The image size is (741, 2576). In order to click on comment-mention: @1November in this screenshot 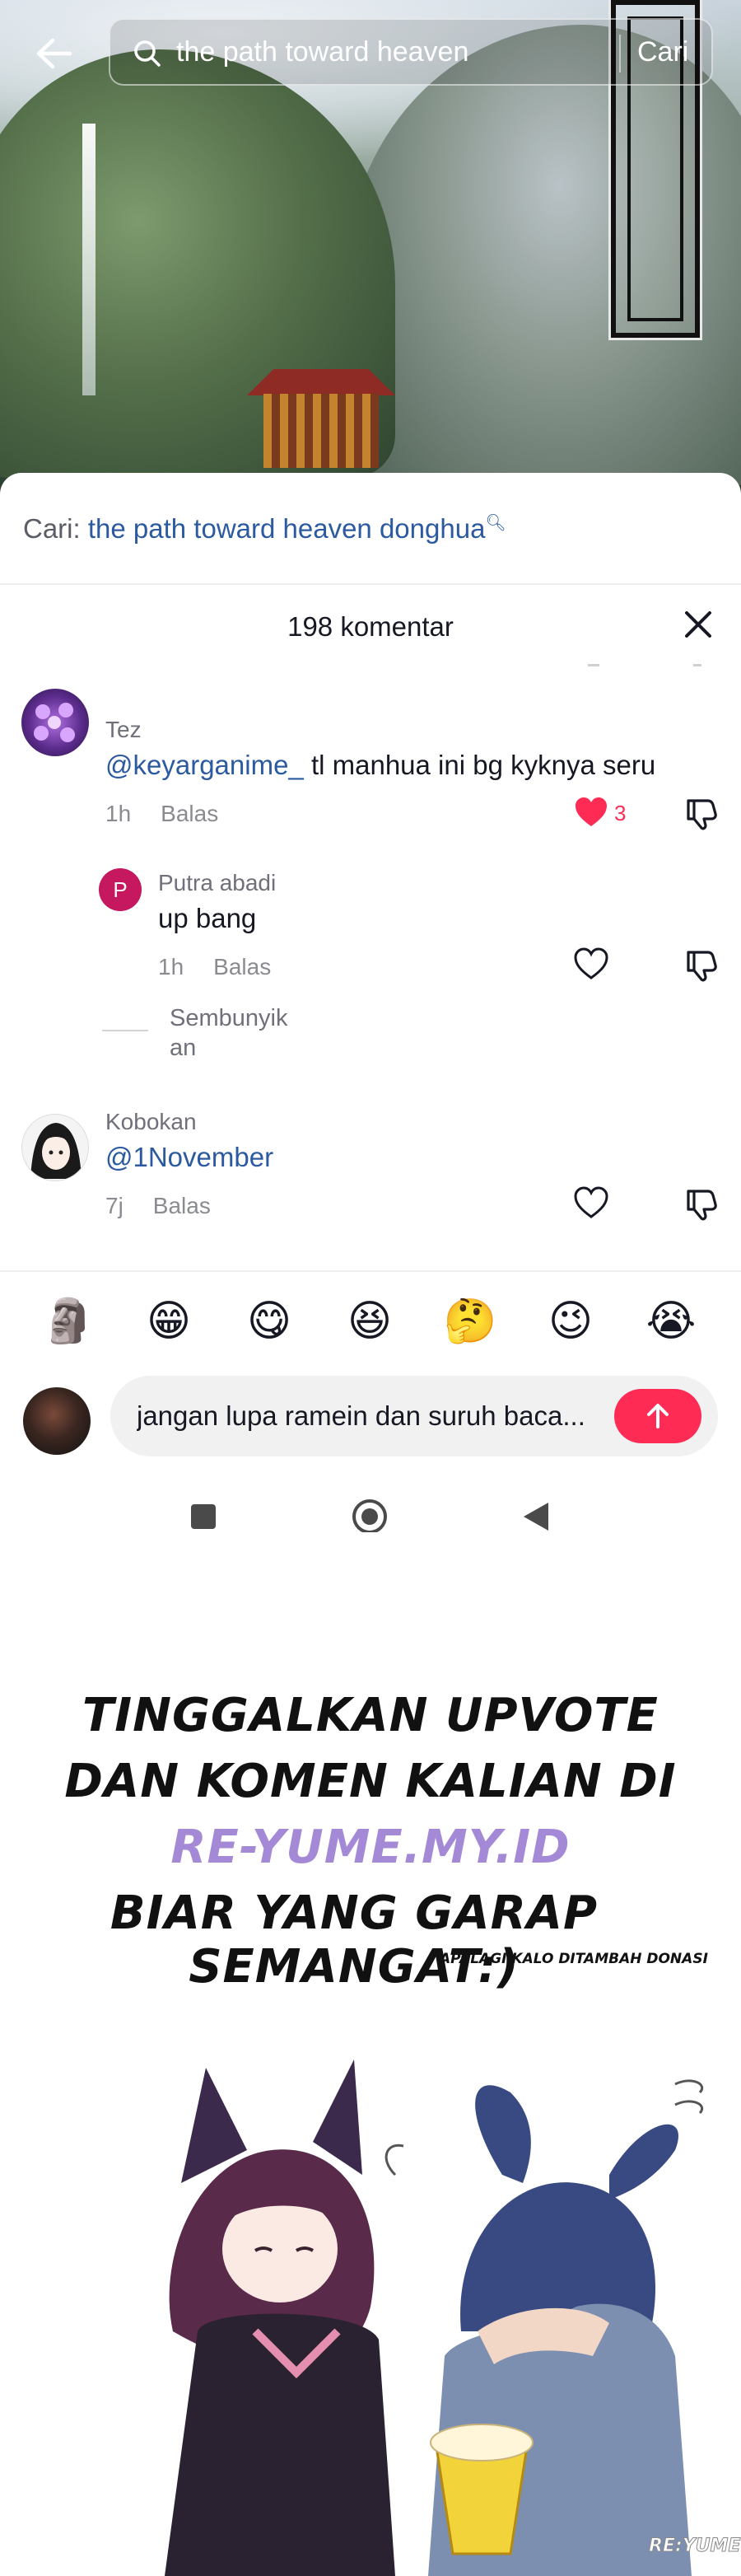, I will do `click(189, 1157)`.